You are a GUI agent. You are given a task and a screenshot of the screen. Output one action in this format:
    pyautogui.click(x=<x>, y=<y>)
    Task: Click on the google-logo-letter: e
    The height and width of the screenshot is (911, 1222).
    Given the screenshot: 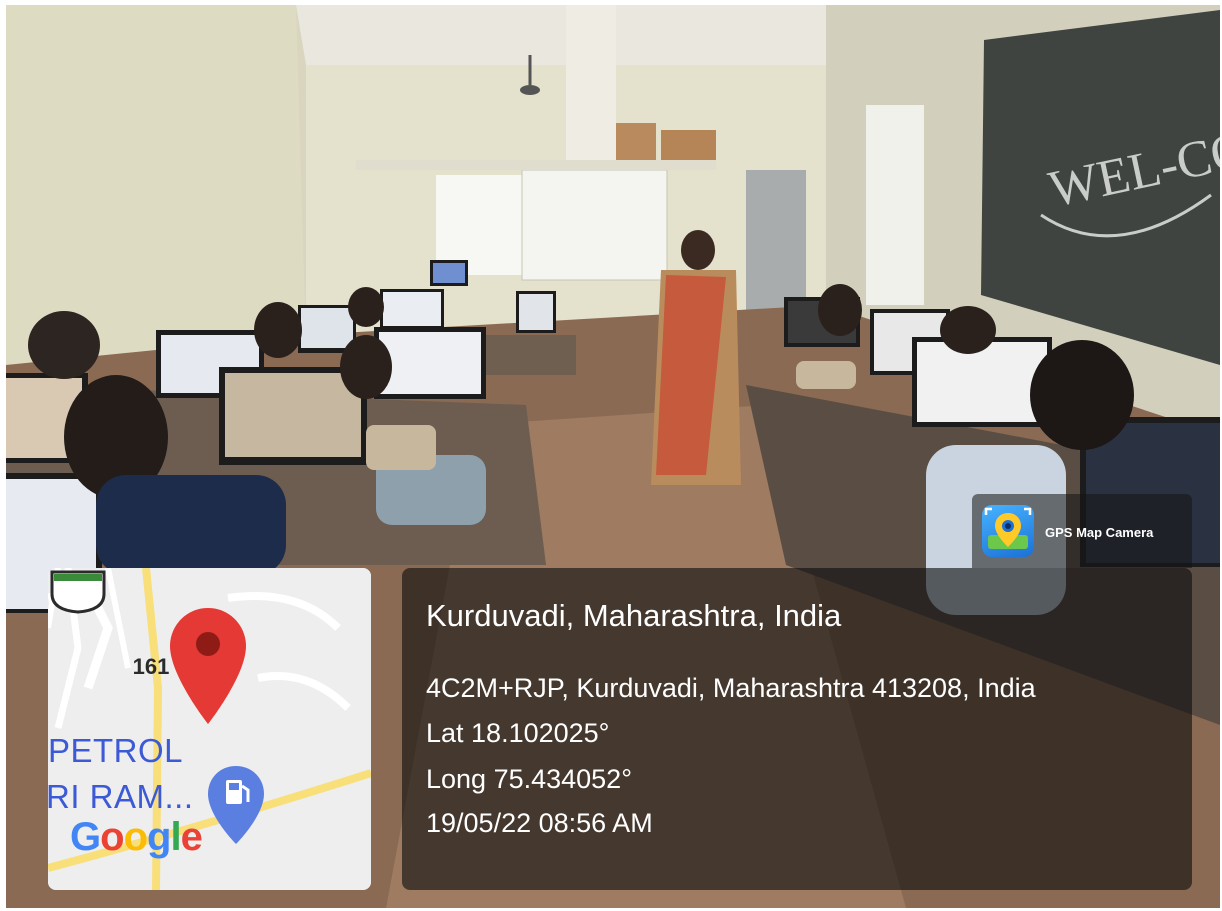 What is the action you would take?
    pyautogui.click(x=191, y=837)
    